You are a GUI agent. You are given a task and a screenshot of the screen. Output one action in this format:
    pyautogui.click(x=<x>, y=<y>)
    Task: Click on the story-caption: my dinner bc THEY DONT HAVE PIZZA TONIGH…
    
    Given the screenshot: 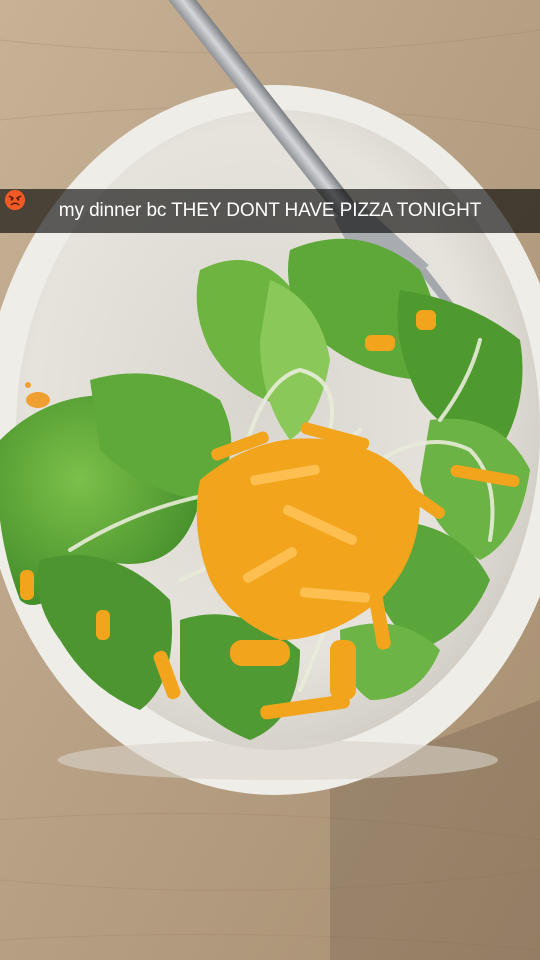 What is the action you would take?
    pyautogui.click(x=270, y=210)
    